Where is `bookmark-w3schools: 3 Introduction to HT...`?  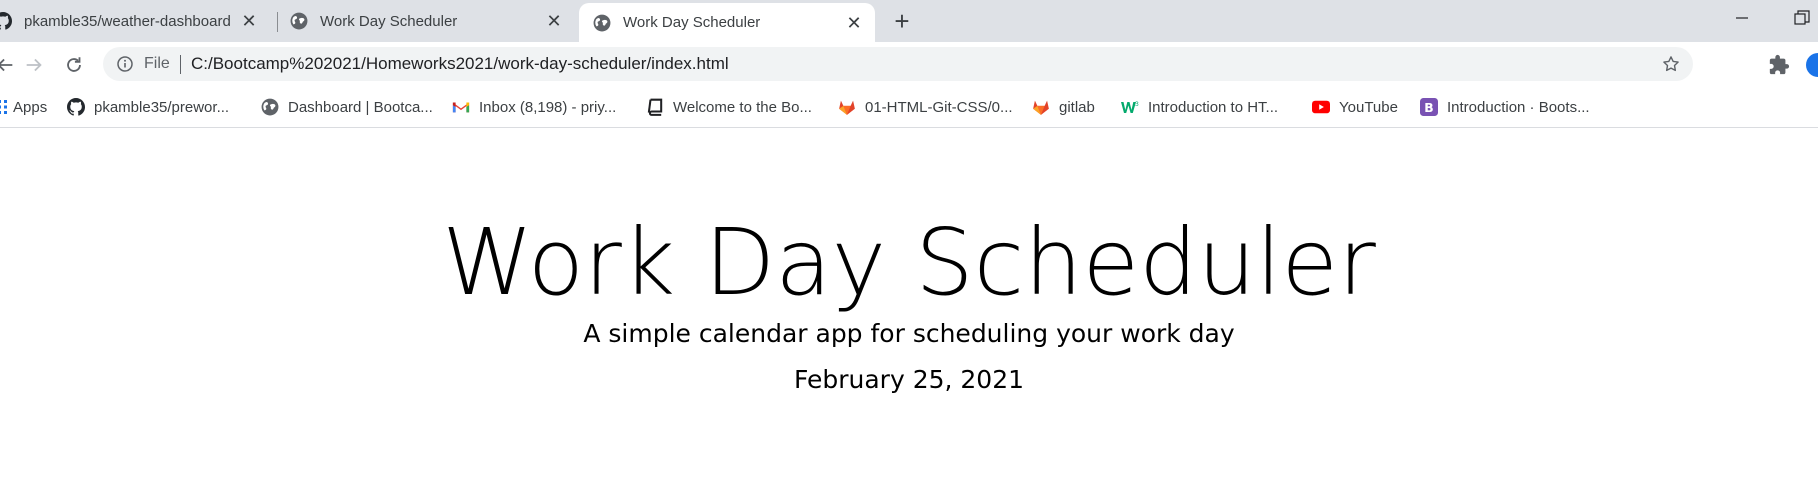
bookmark-w3schools: 3 Introduction to HT... is located at coordinates (1199, 107).